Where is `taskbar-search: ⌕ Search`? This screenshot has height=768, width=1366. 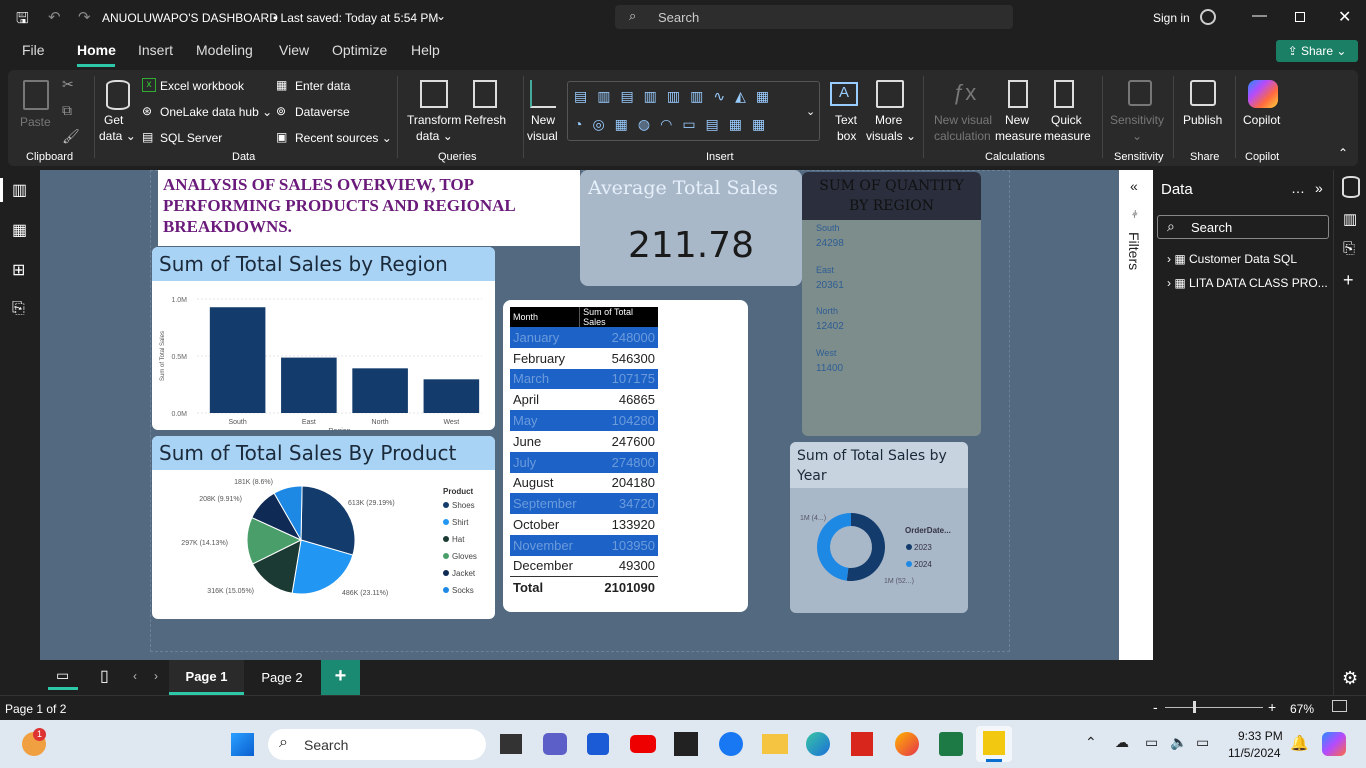 taskbar-search: ⌕ Search is located at coordinates (377, 744).